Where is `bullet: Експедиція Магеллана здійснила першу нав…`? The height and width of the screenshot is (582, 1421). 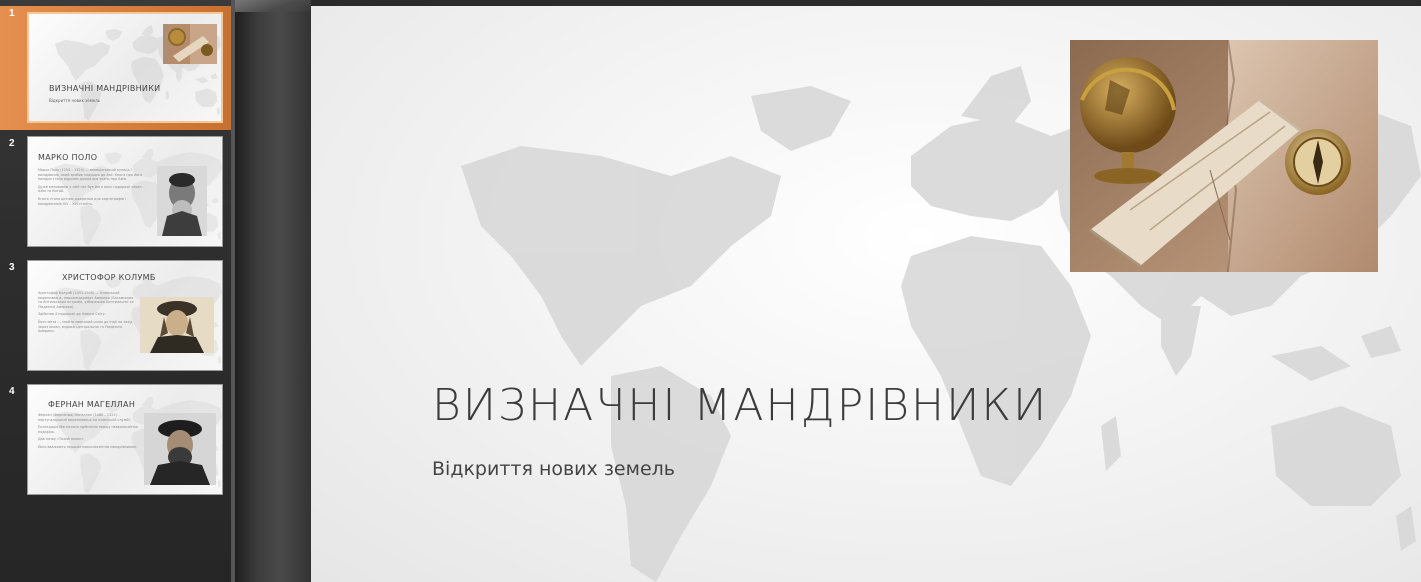
bullet: Експедиція Магеллана здійснила першу нав… is located at coordinates (88, 429).